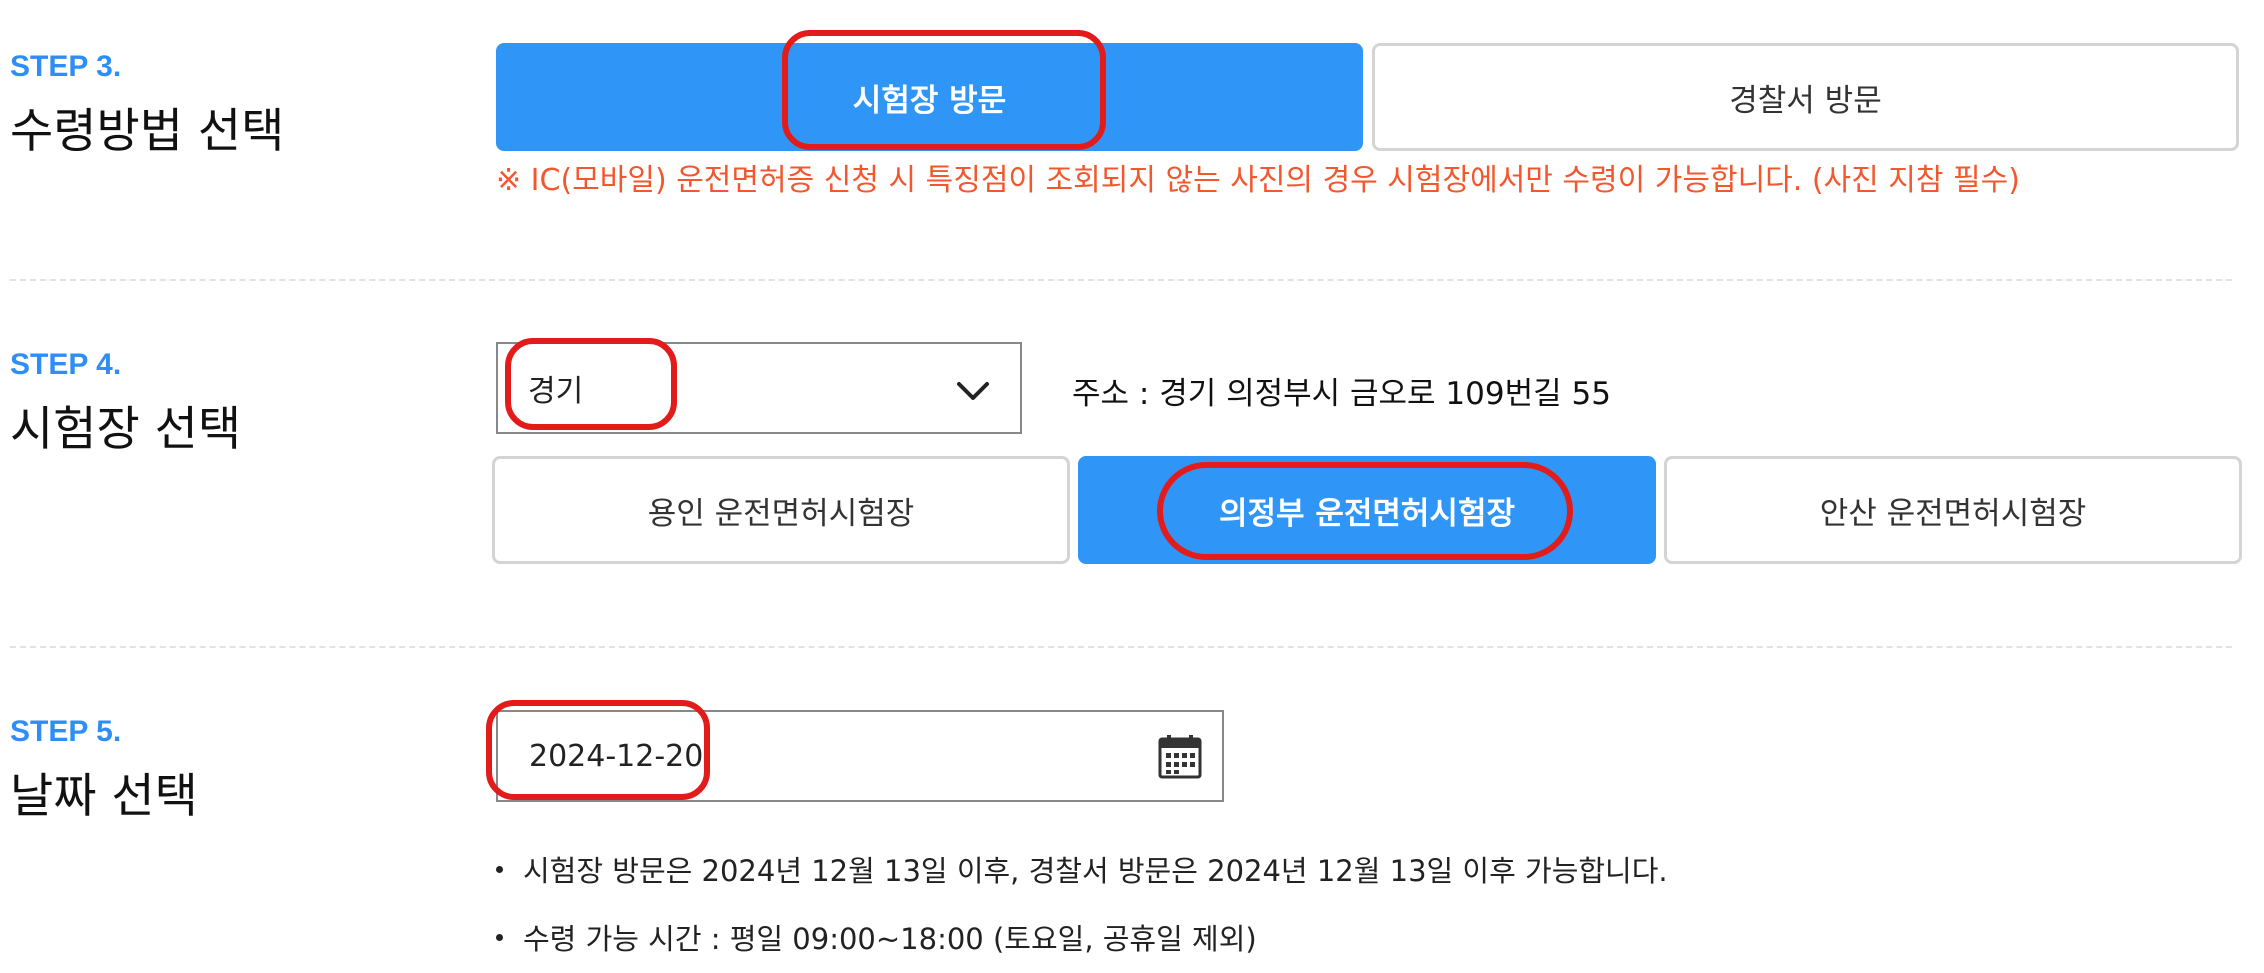 Image resolution: width=2264 pixels, height=973 pixels. I want to click on step5-title: 날짜 선택, so click(104, 796).